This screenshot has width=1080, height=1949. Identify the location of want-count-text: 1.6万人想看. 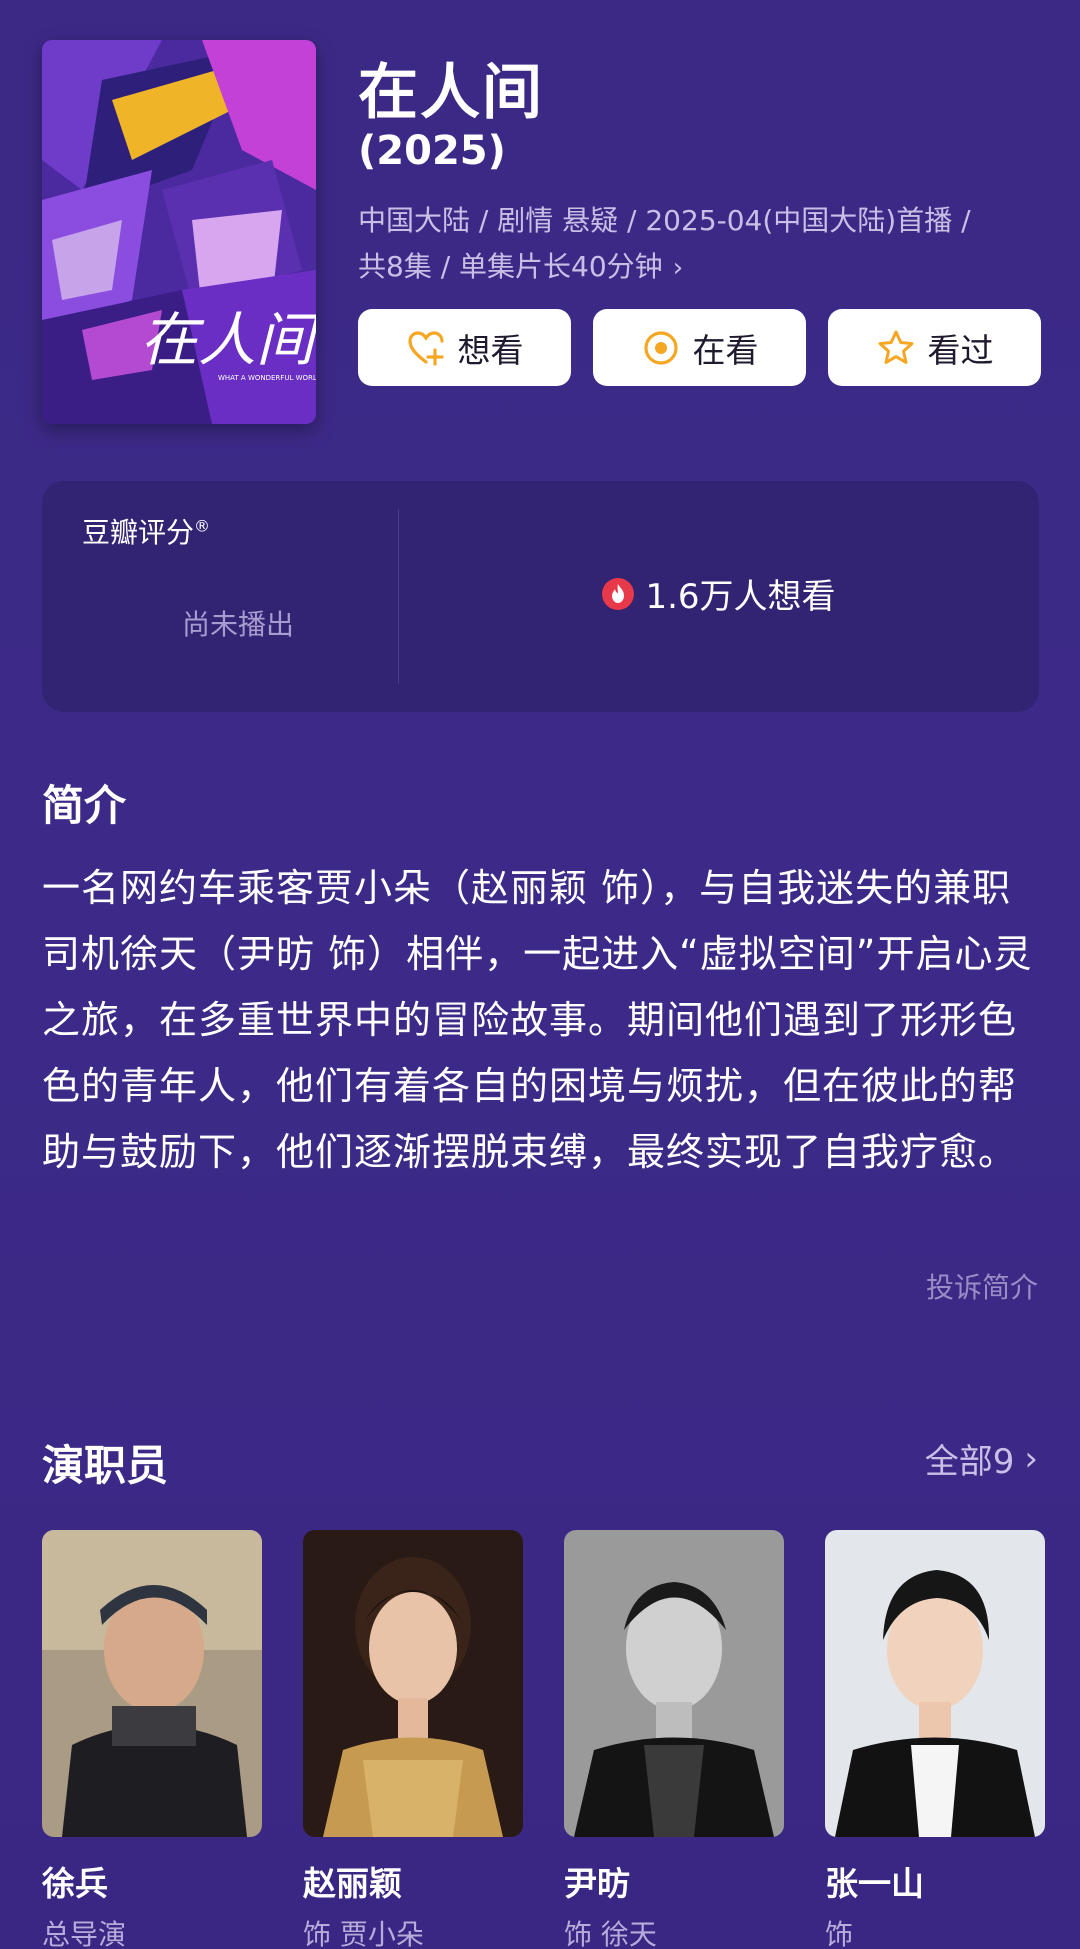
(740, 597).